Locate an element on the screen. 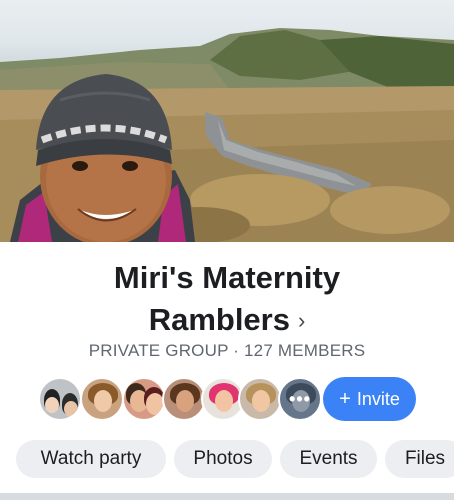 The image size is (454, 500). tab-events-label: Events is located at coordinates (328, 458).